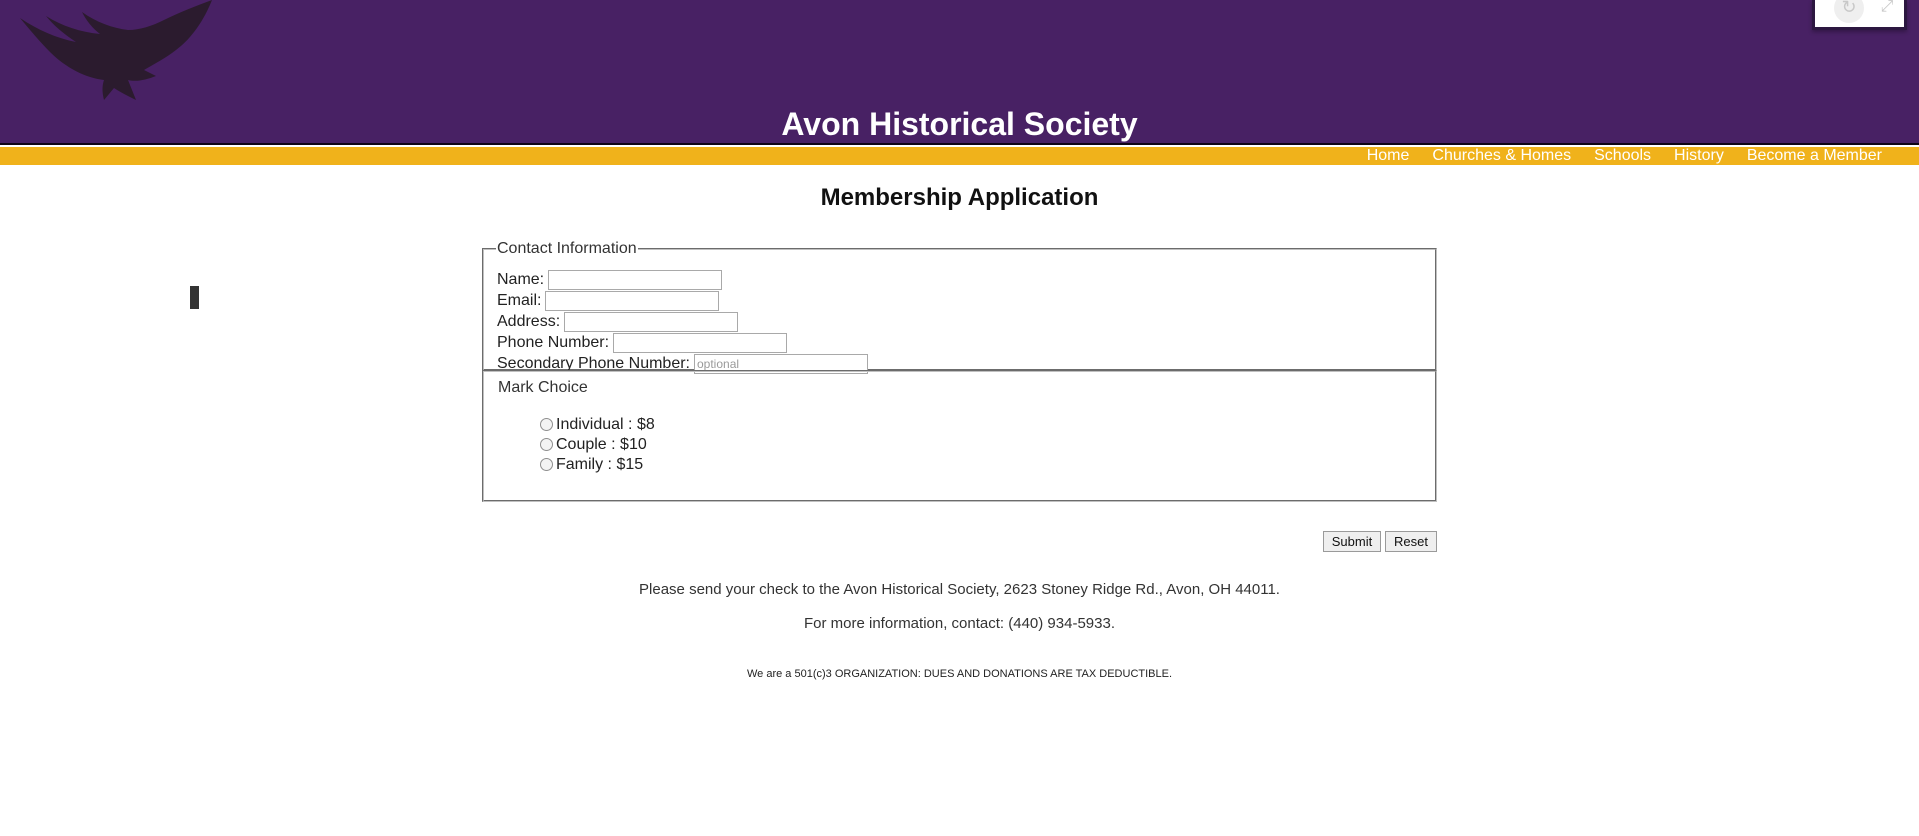 The width and height of the screenshot is (1919, 836). I want to click on option-family-label: Family : $15, so click(600, 464).